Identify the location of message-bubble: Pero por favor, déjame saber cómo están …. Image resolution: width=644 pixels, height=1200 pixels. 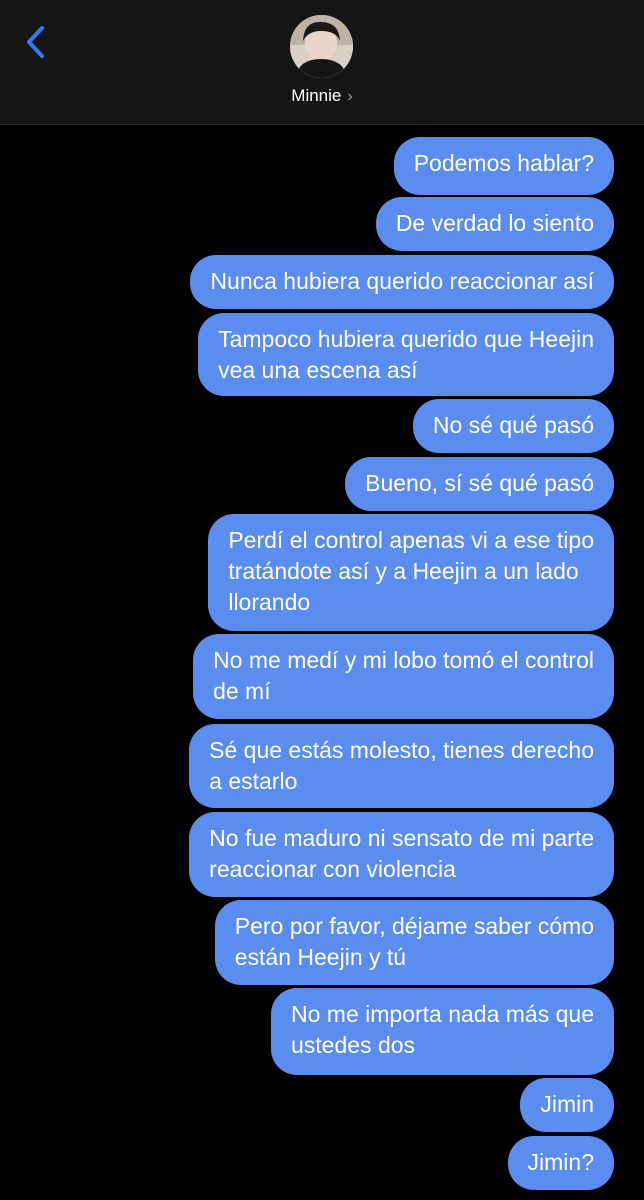
(414, 942).